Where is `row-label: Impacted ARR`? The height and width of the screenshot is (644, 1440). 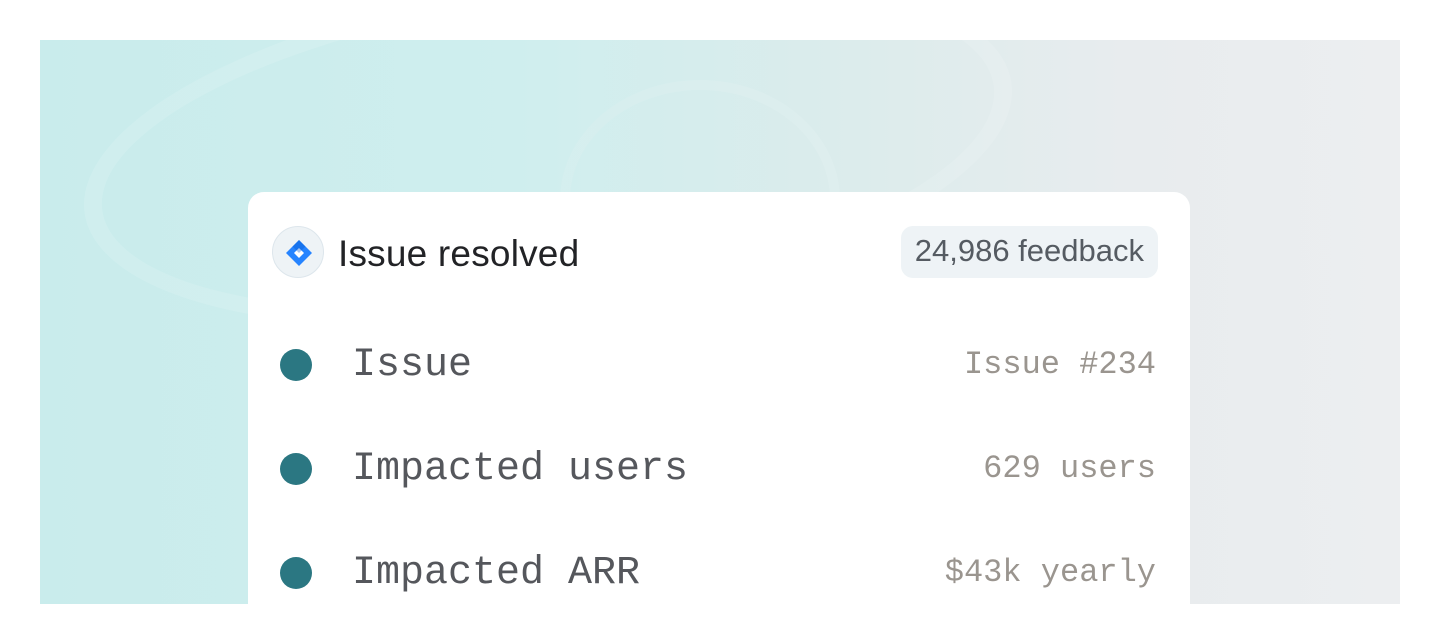
row-label: Impacted ARR is located at coordinates (496, 573).